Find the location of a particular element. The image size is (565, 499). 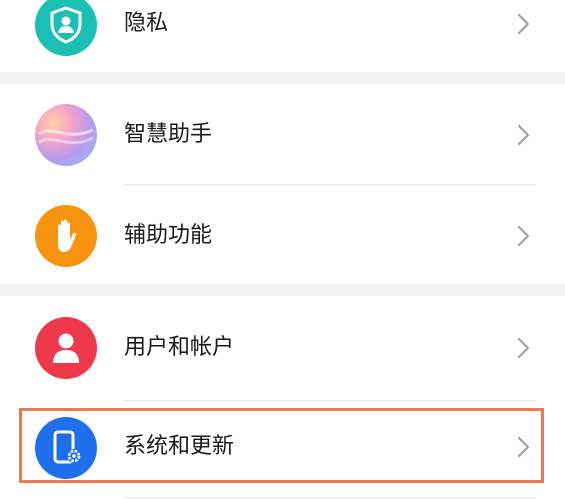

smart-assistant-icon is located at coordinates (66, 135).